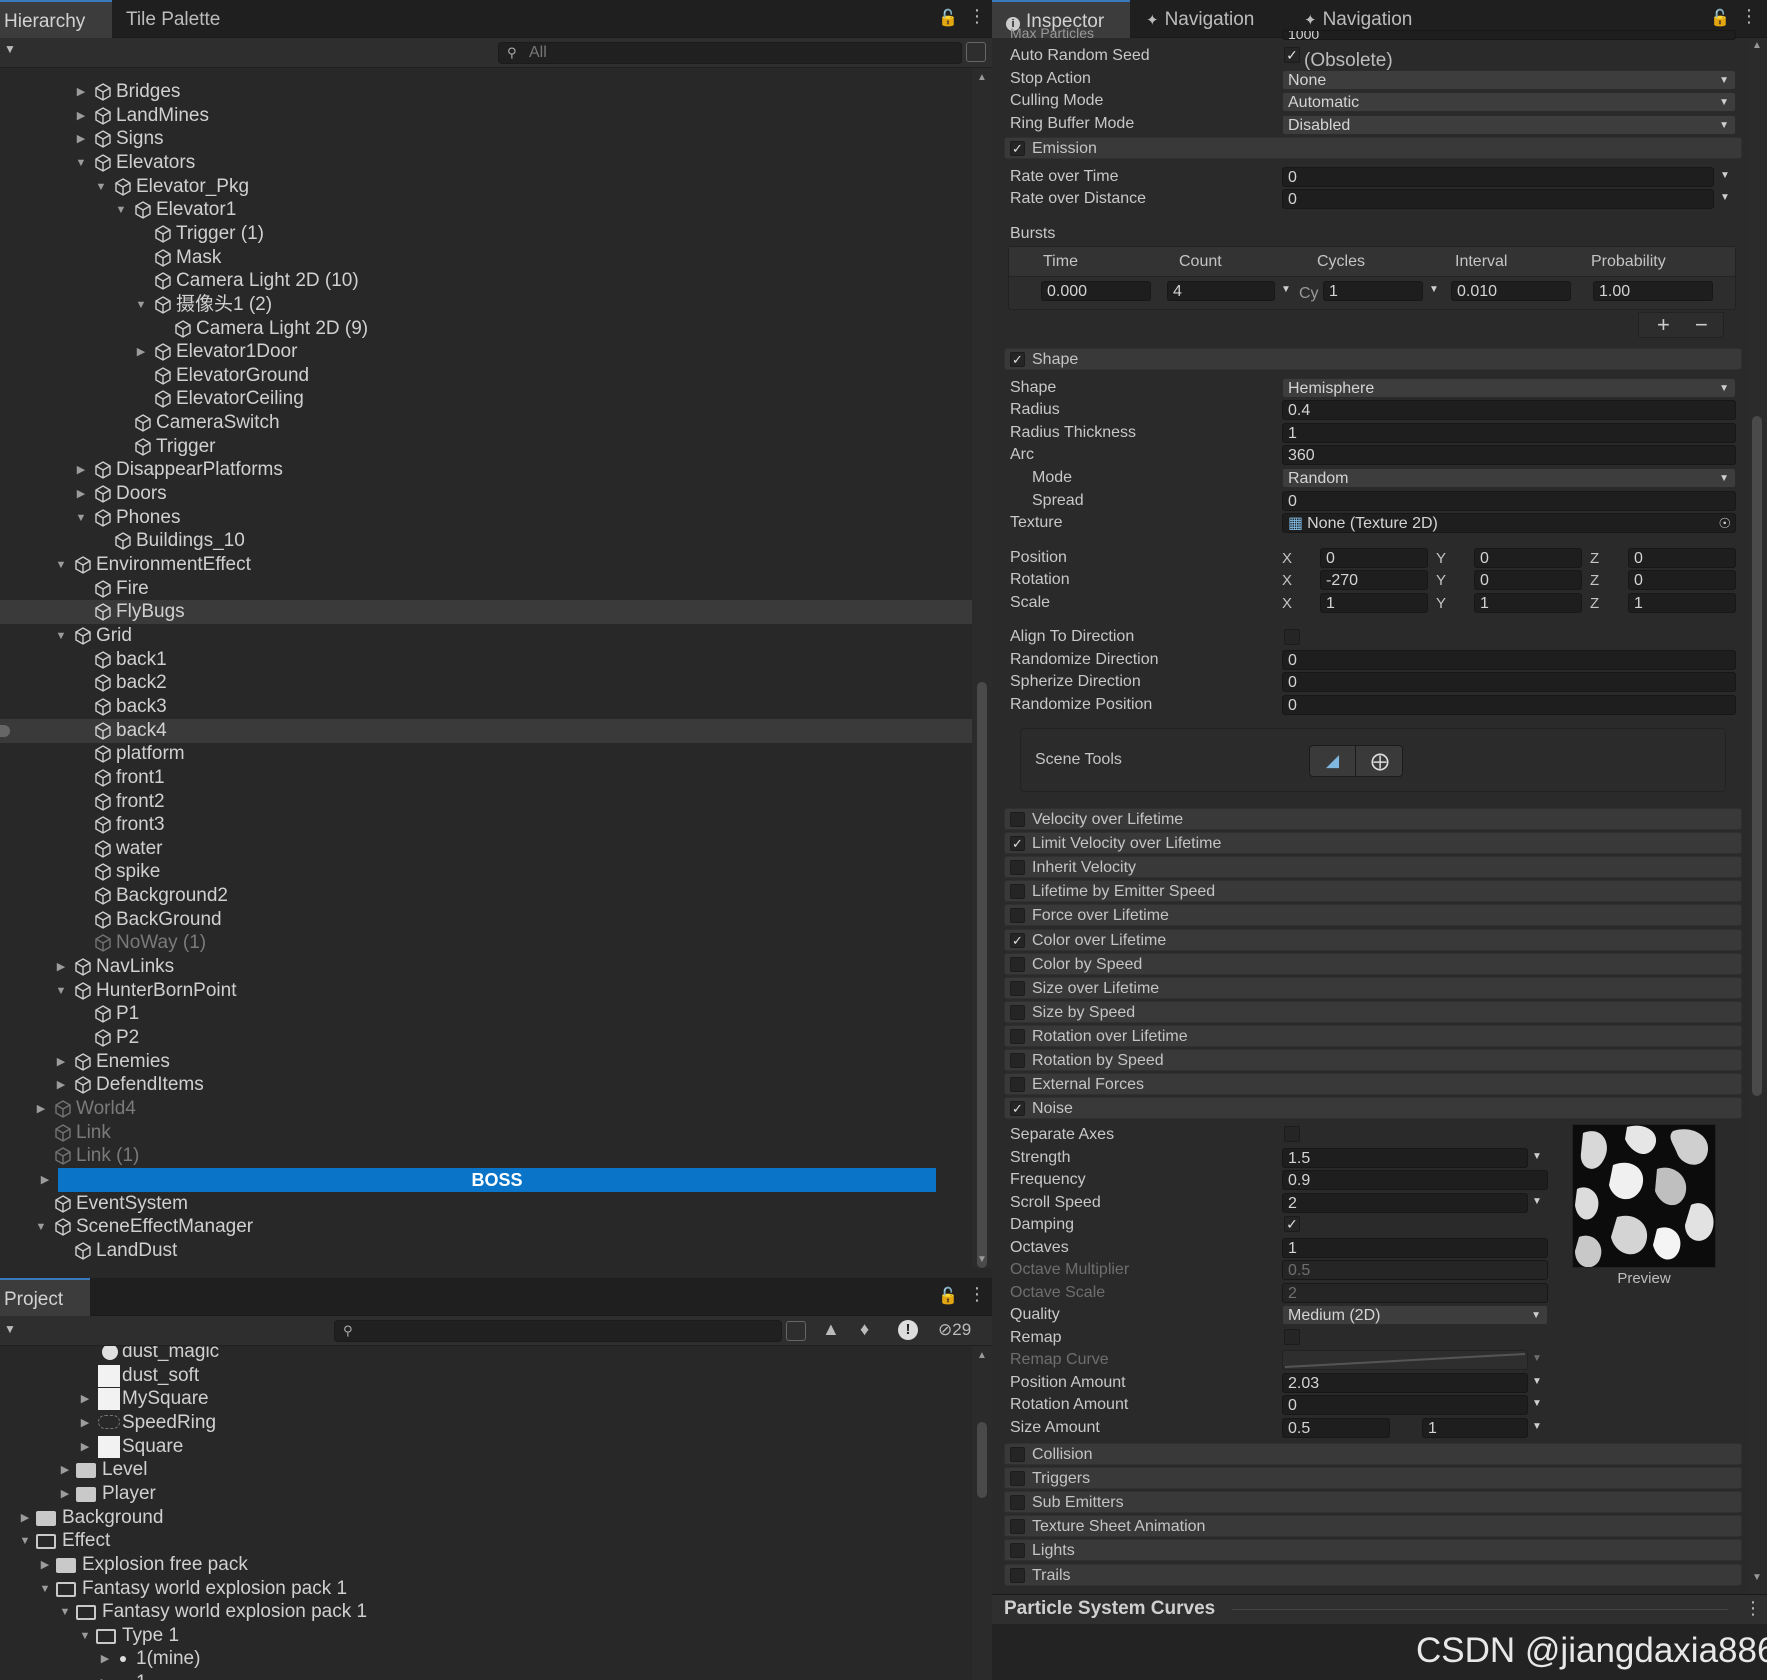 This screenshot has width=1767, height=1680. Describe the element at coordinates (486, 187) in the screenshot. I see `hierarchy-item: ▼ Elevator_Pkg` at that location.